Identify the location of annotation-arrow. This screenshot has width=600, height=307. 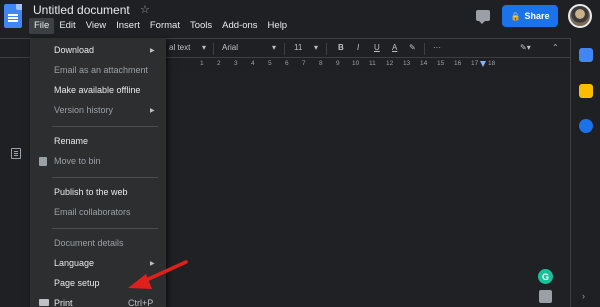
(158, 274).